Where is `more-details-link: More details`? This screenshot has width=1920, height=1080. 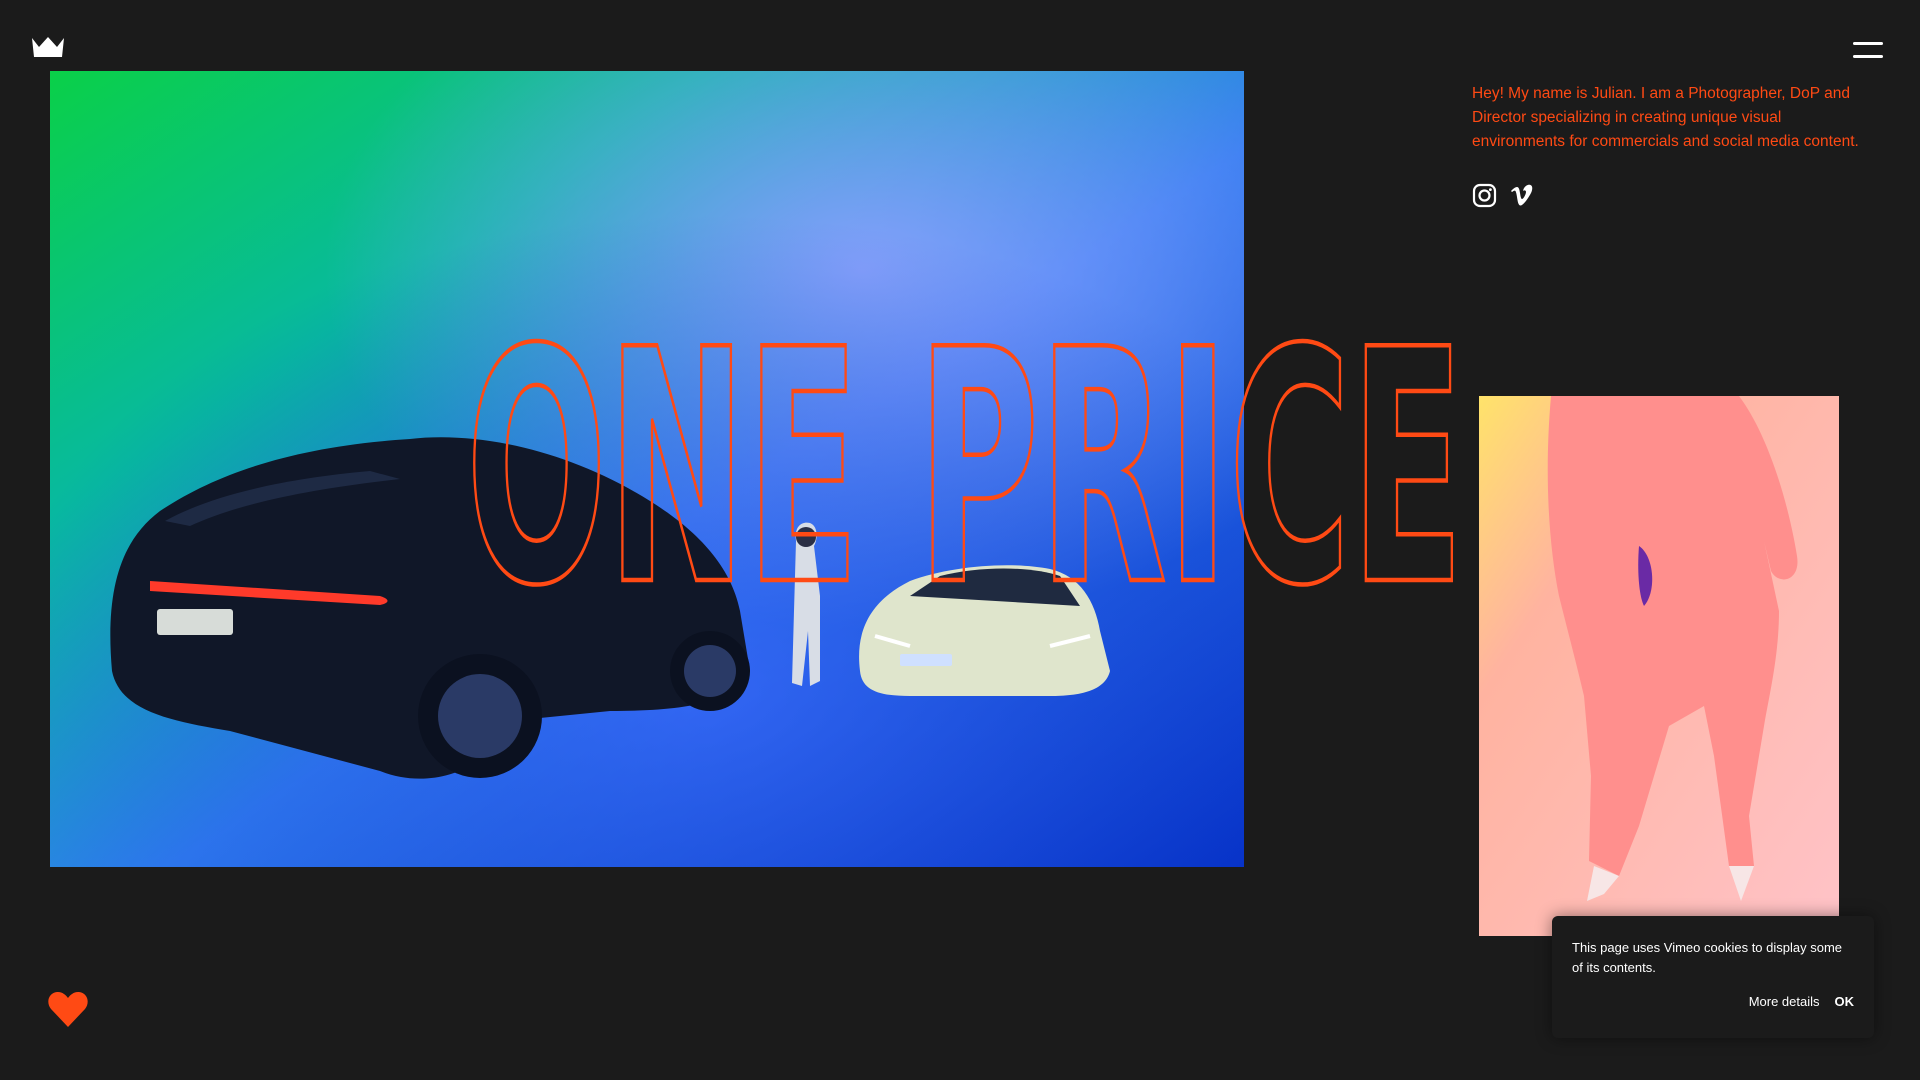 more-details-link: More details is located at coordinates (1784, 1001).